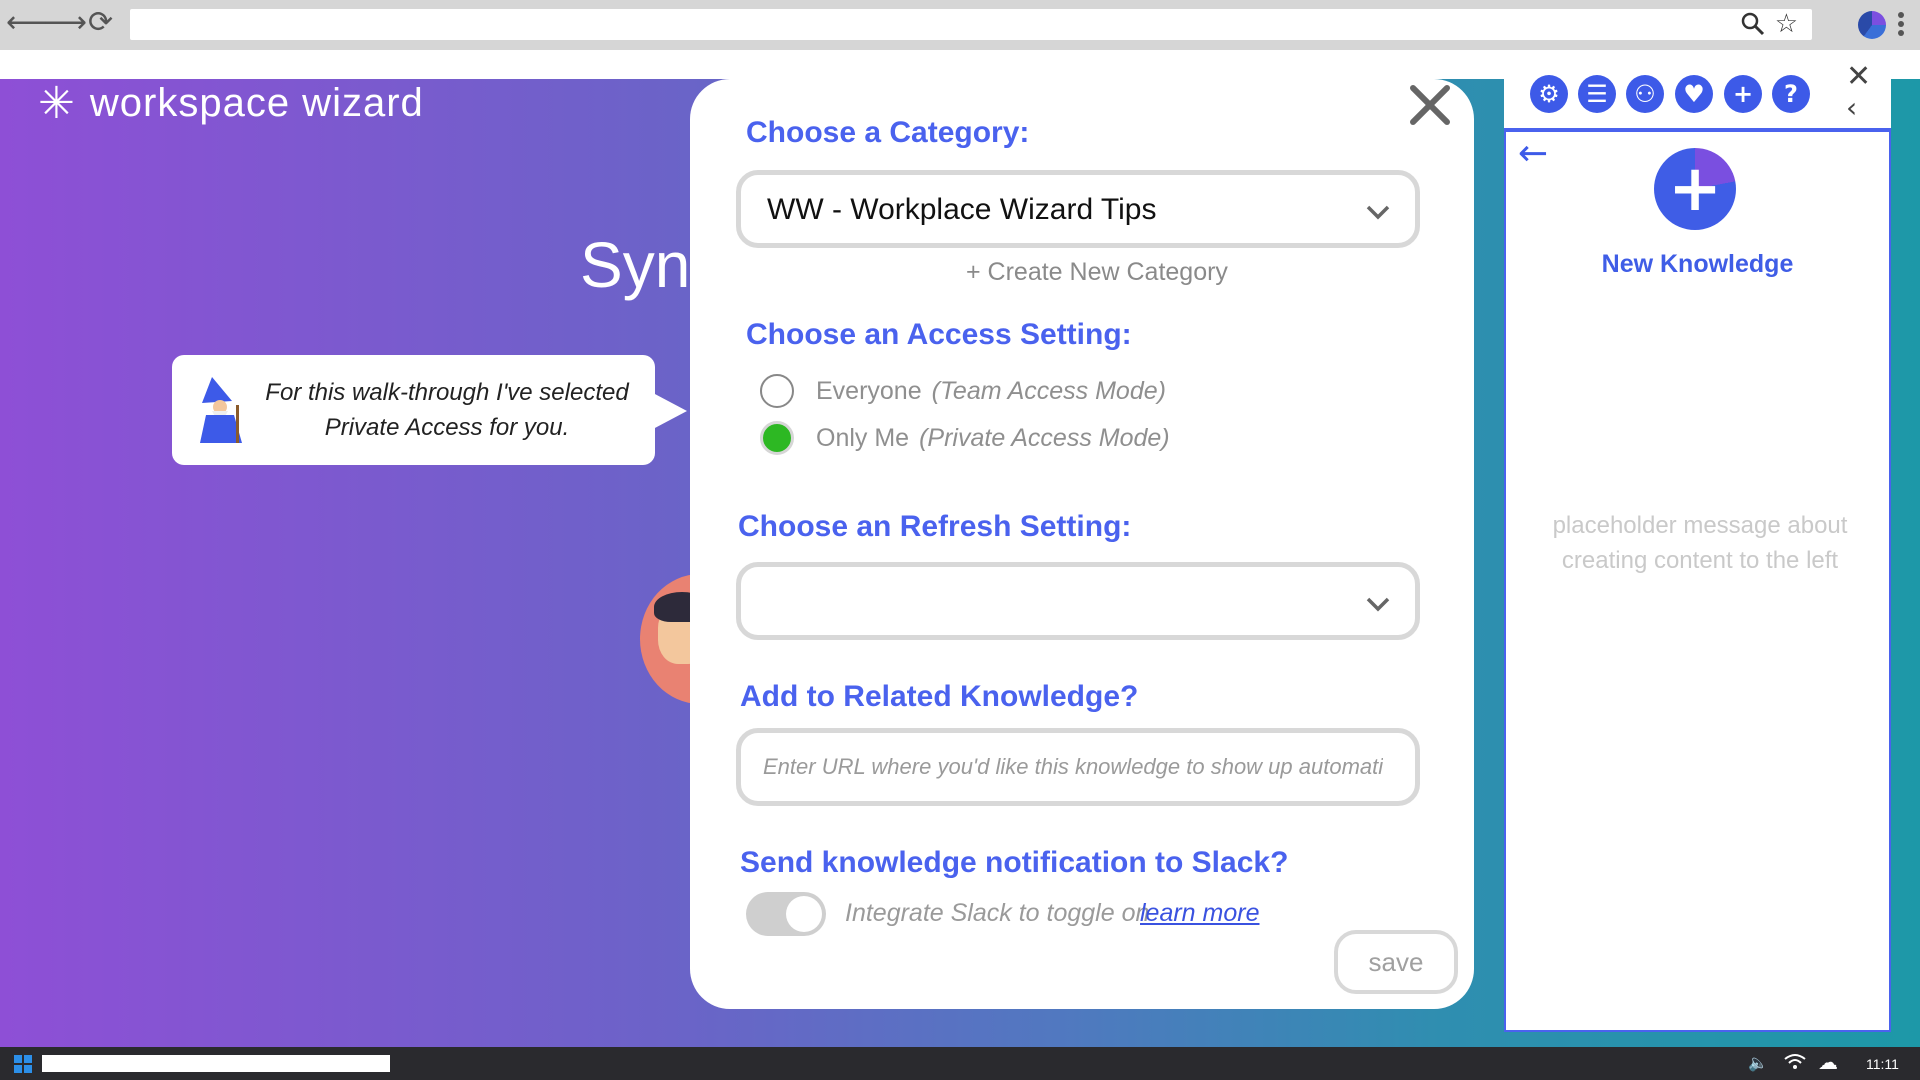 This screenshot has height=1080, width=1920. Describe the element at coordinates (1882, 1064) in the screenshot. I see `system-clock: 11:11` at that location.